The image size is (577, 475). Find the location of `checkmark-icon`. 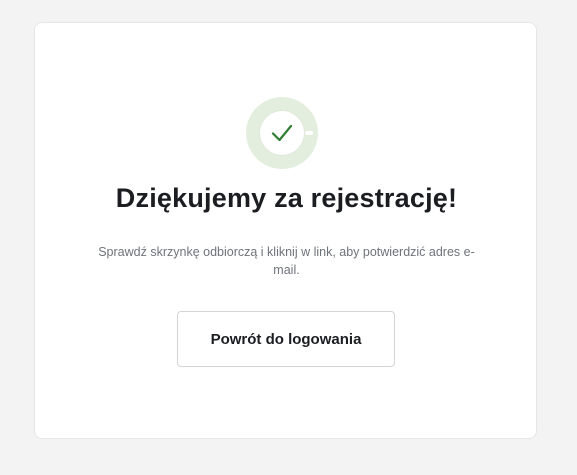

checkmark-icon is located at coordinates (282, 133).